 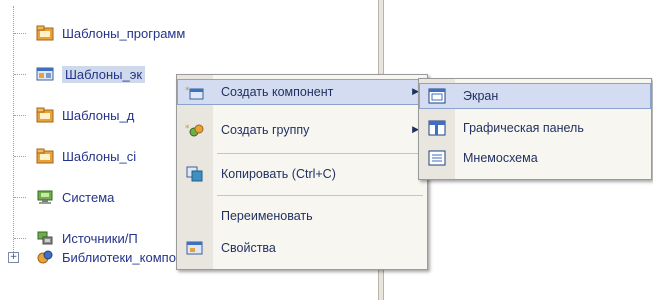 What do you see at coordinates (437, 96) in the screenshot?
I see `screen-icon` at bounding box center [437, 96].